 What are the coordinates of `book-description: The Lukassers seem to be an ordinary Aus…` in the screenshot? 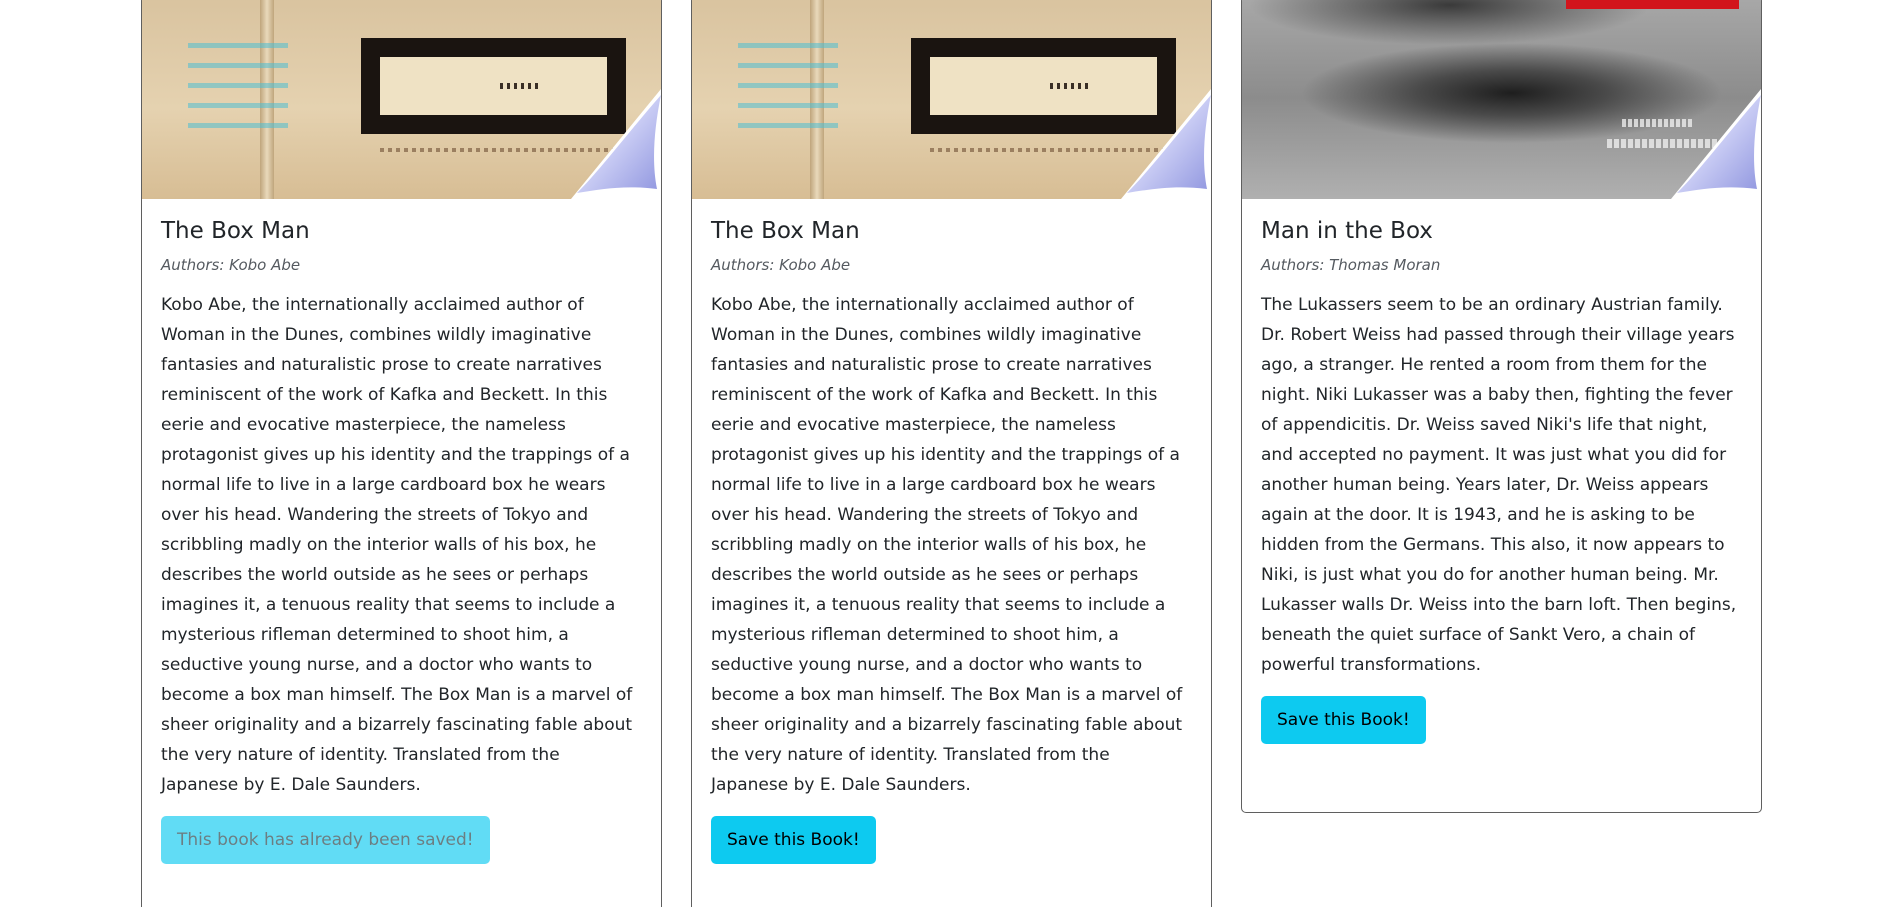 It's located at (1499, 485).